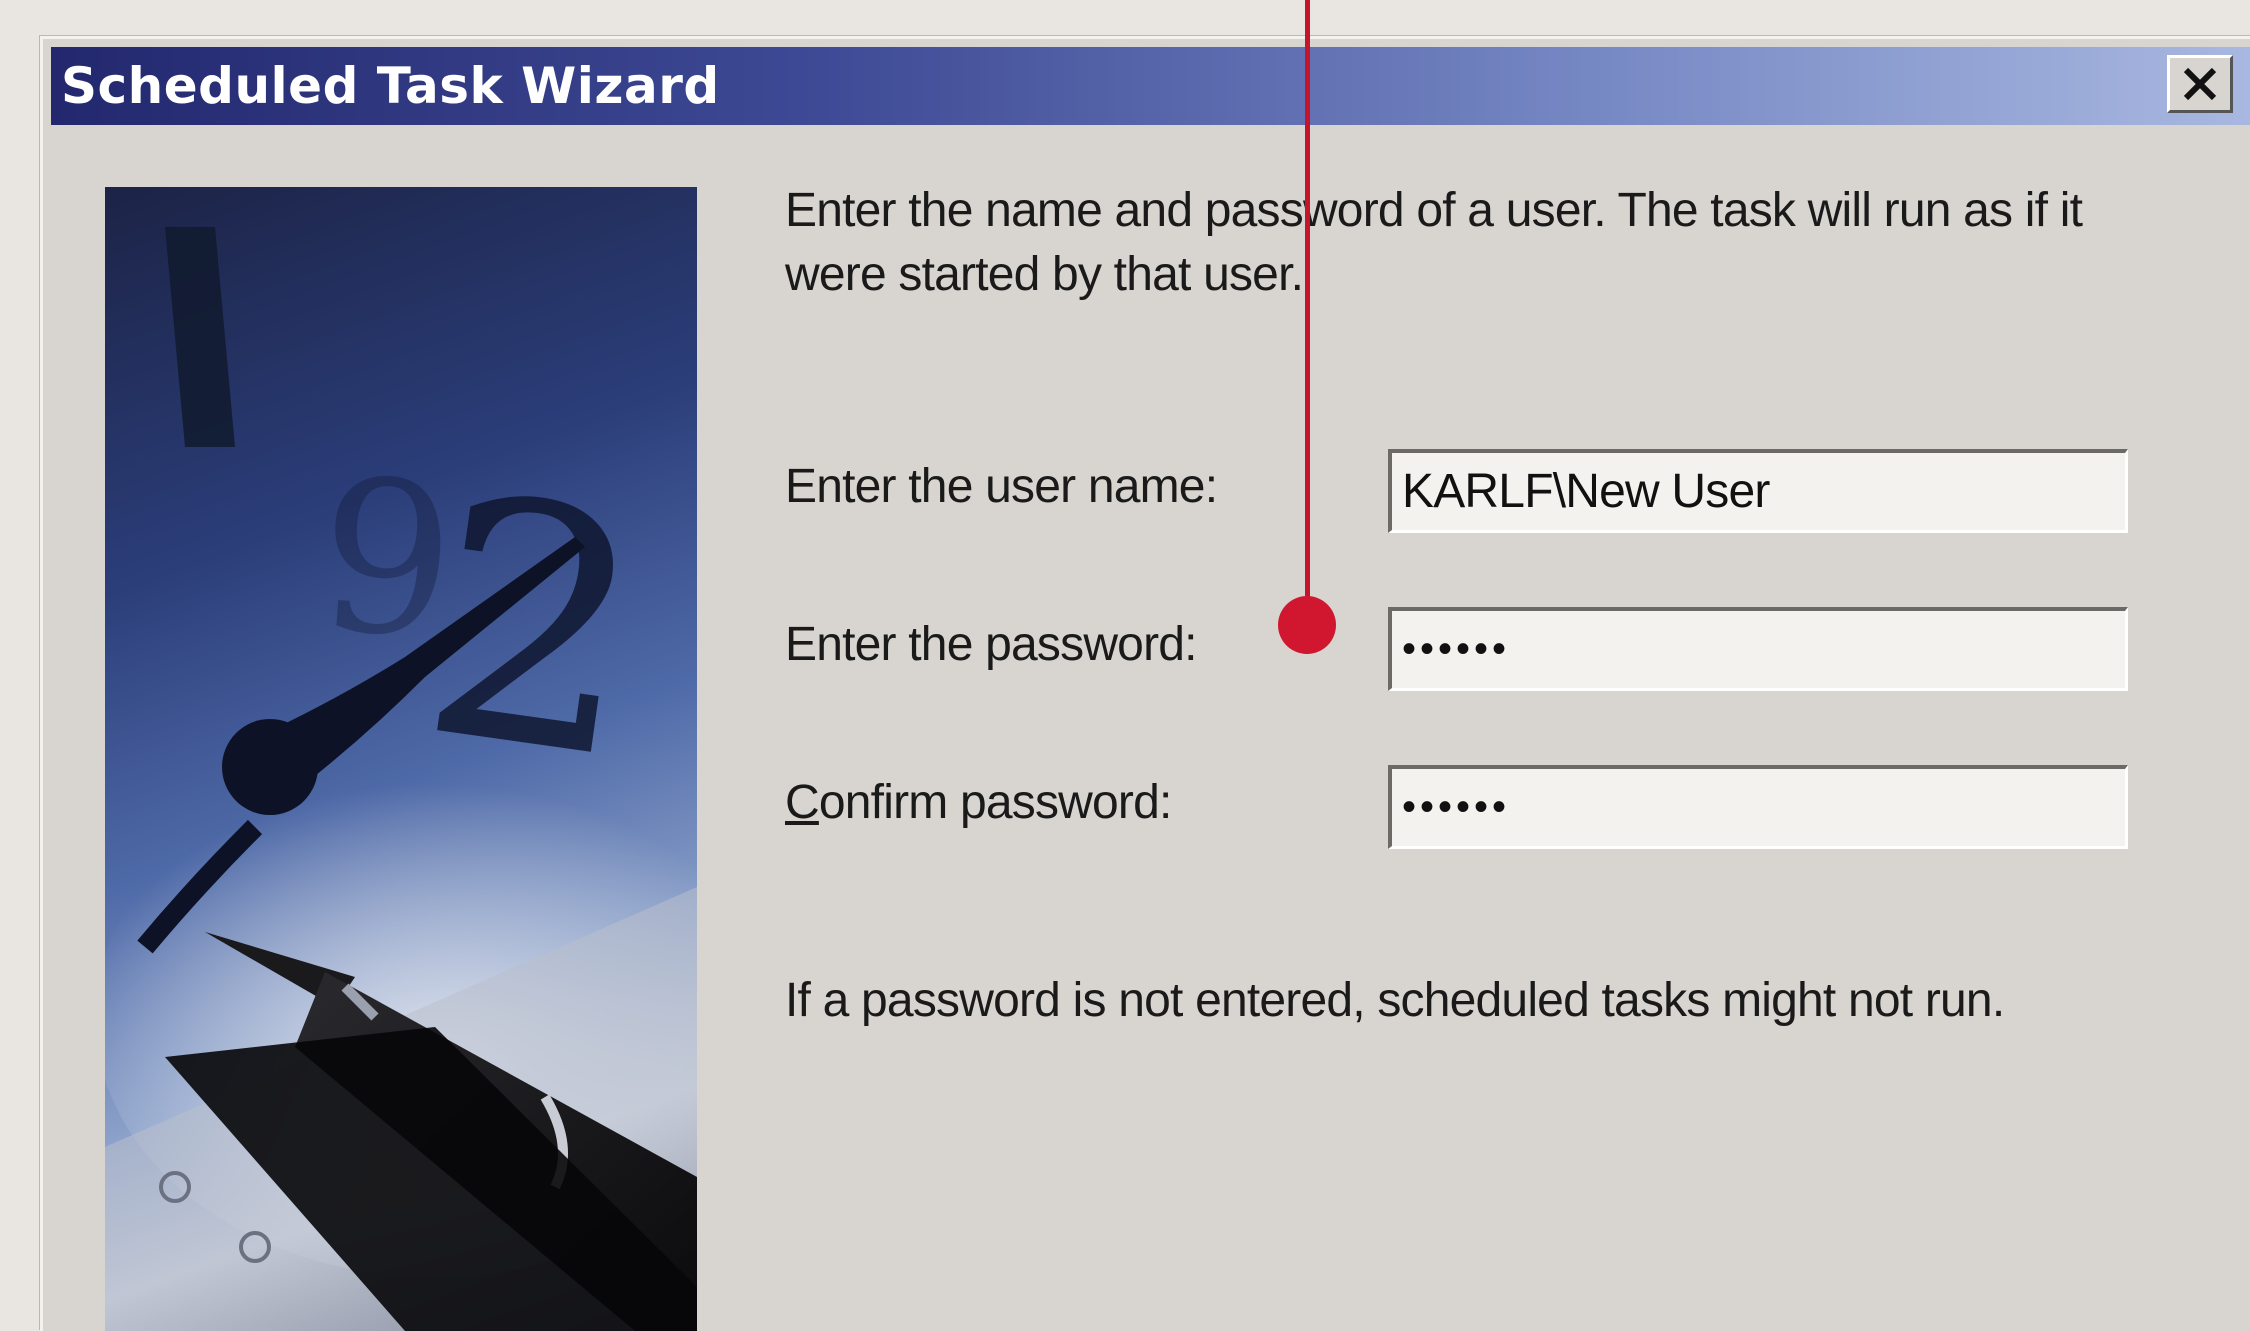 The height and width of the screenshot is (1331, 2250). Describe the element at coordinates (1150, 86) in the screenshot. I see `title-bar: Scheduled Task Wizard` at that location.